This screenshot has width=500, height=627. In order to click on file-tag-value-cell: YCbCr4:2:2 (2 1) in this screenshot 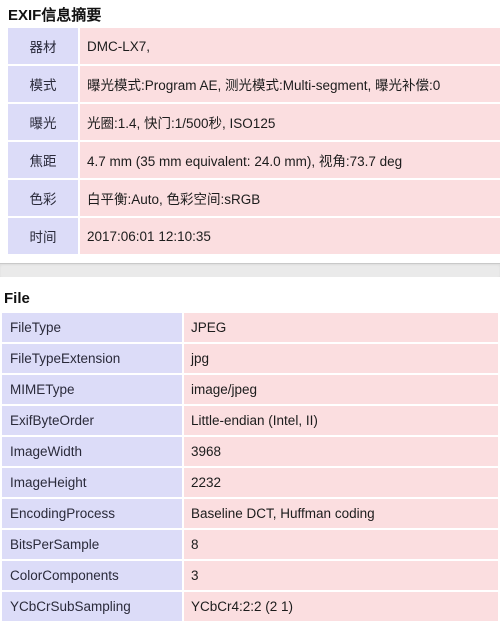, I will do `click(341, 606)`.